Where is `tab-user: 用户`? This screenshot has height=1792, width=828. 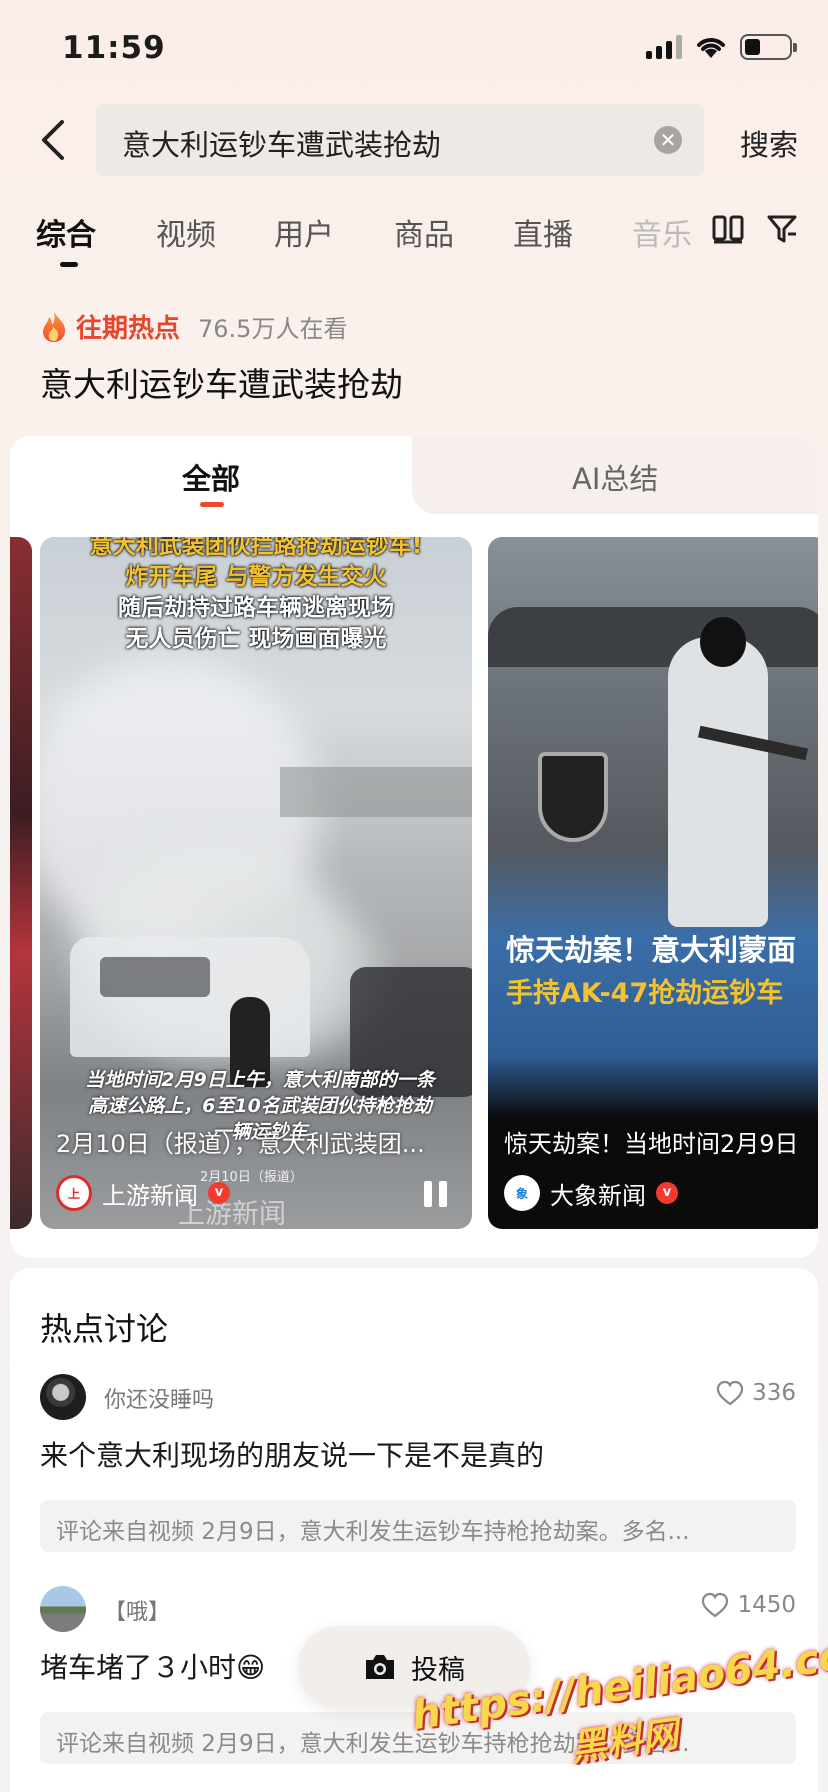
tab-user: 用户 is located at coordinates (304, 232).